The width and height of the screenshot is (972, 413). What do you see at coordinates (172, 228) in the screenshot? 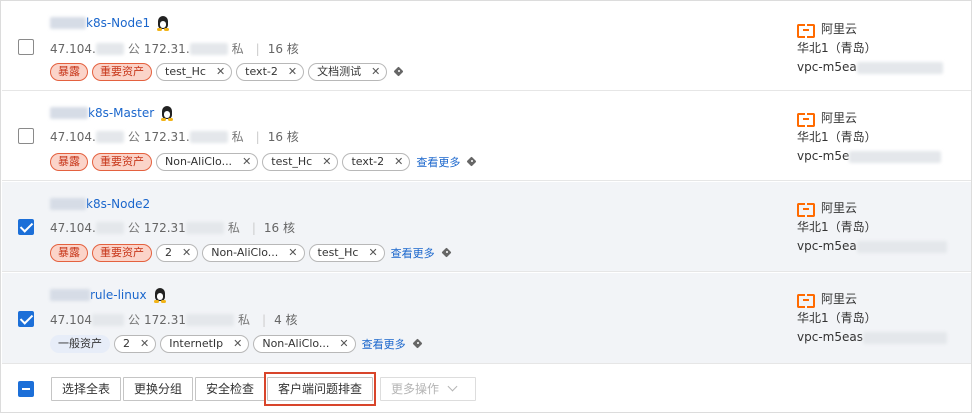
I see `ip-info: 47.104. 公 172.31 私 | 16 核` at bounding box center [172, 228].